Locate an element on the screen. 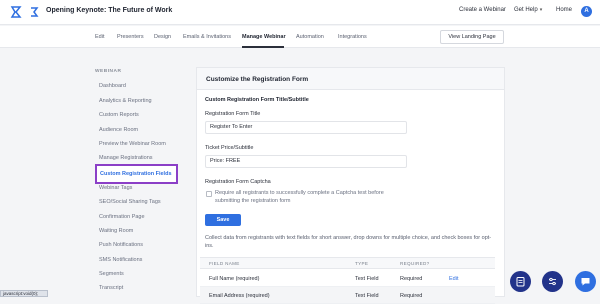  sidebar-item-push-notifications: Push Notifications is located at coordinates (121, 245).